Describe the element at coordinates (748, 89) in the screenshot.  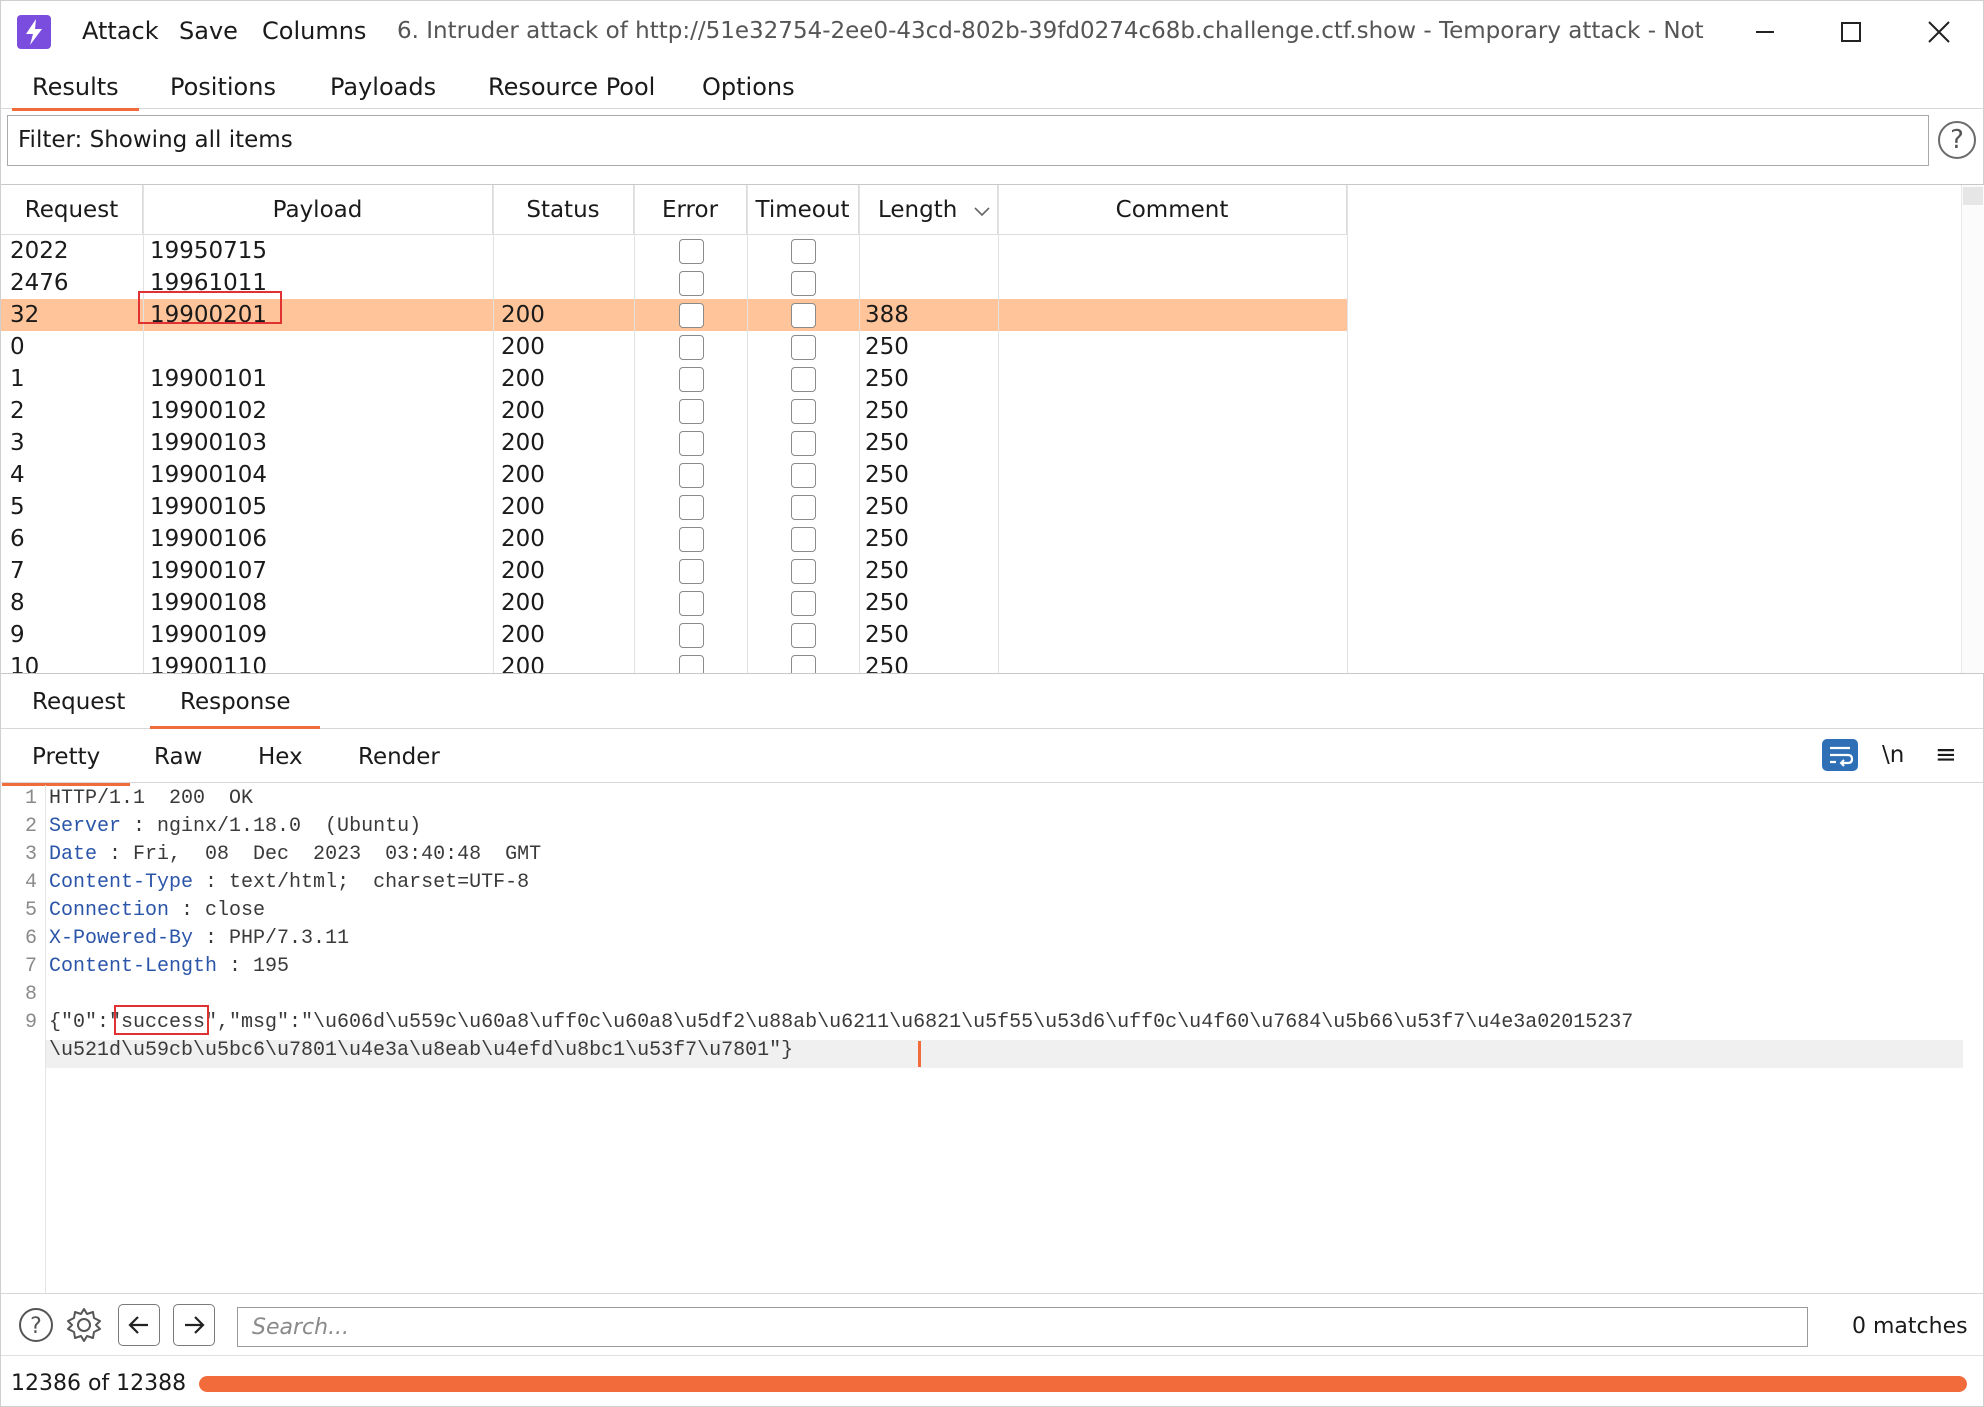
I see `tab-options: Options` at that location.